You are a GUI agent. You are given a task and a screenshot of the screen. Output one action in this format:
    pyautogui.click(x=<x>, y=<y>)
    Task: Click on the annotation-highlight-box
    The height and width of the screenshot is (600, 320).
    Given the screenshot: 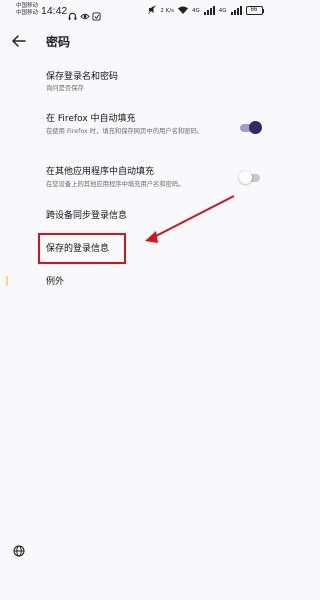 What is the action you would take?
    pyautogui.click(x=82, y=248)
    